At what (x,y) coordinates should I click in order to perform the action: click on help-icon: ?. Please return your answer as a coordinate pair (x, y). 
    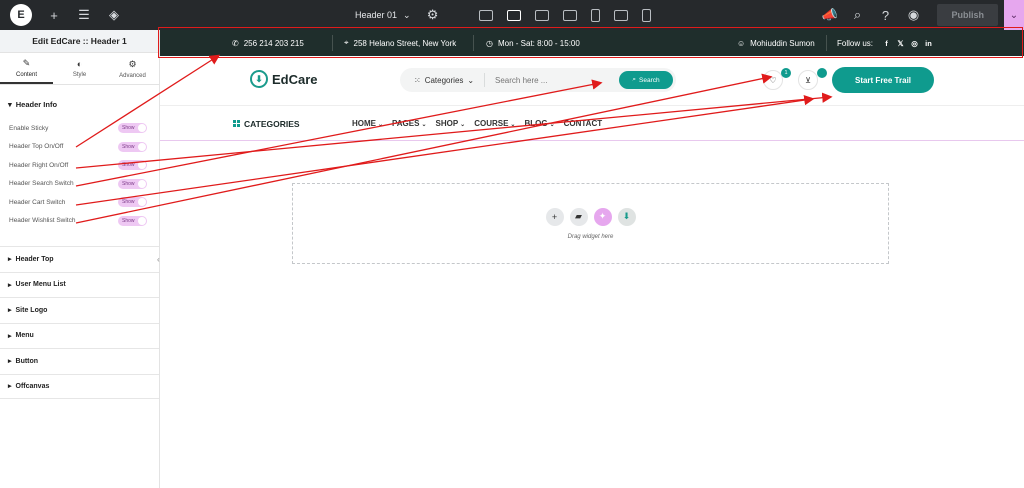
    Looking at the image, I should click on (885, 15).